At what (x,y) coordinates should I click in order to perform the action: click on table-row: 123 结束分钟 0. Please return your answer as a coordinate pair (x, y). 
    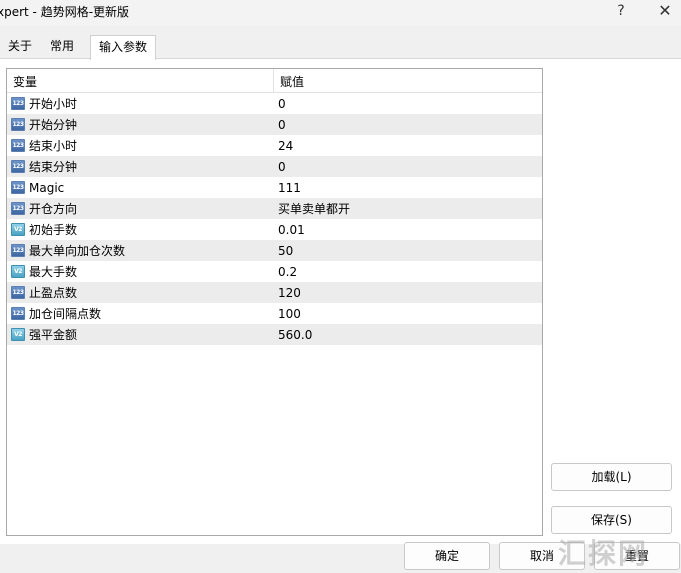
    Looking at the image, I should click on (274, 166).